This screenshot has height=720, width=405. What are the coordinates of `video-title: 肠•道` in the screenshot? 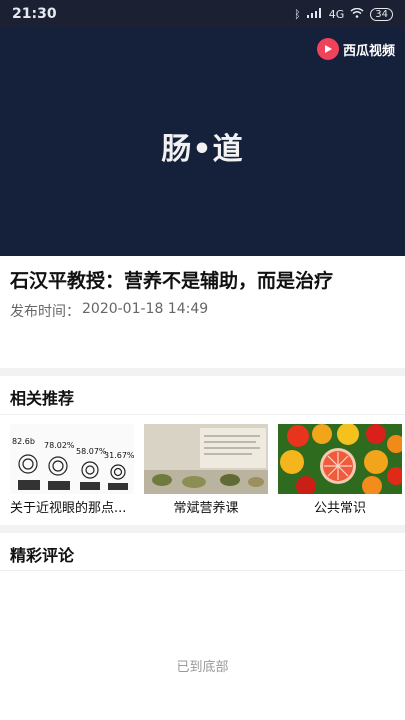 It's located at (202, 149).